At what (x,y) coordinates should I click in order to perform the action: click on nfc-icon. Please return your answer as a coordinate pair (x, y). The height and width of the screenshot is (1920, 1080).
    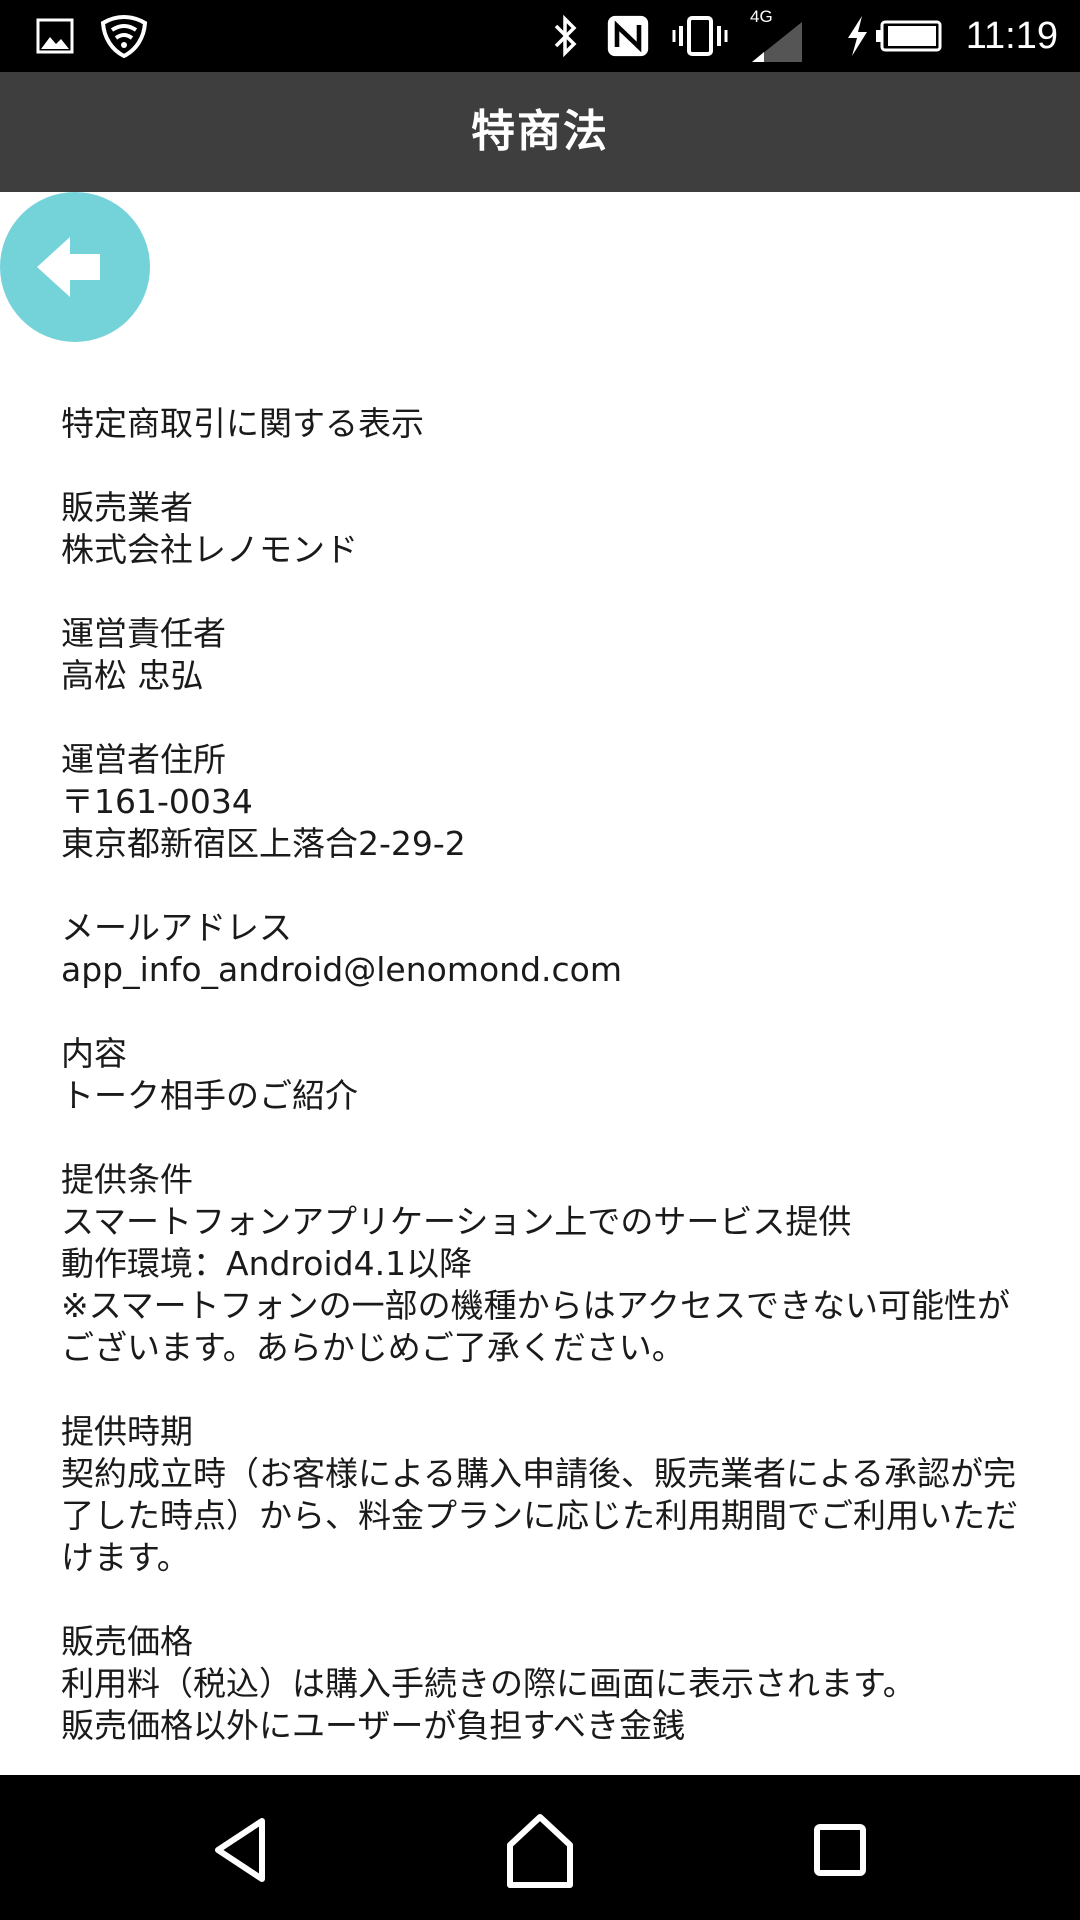
    Looking at the image, I should click on (628, 36).